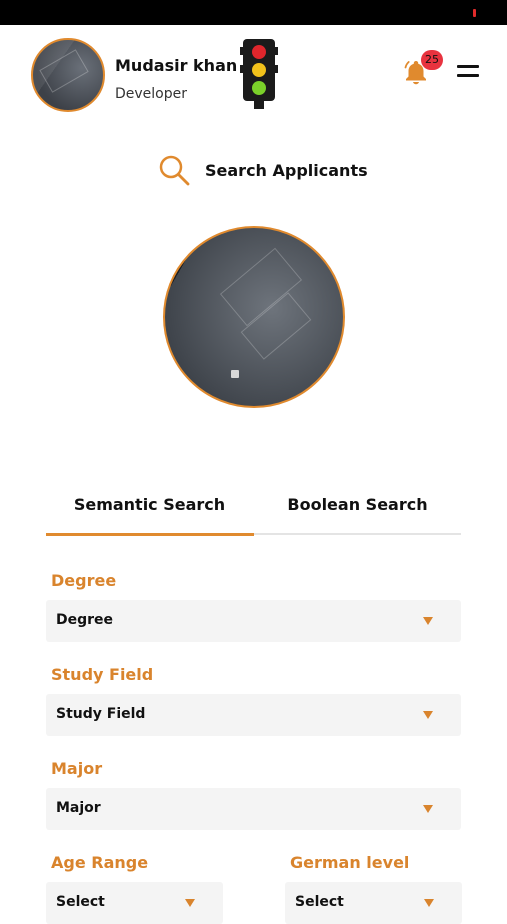  Describe the element at coordinates (474, 13) in the screenshot. I see `status-indicator` at that location.